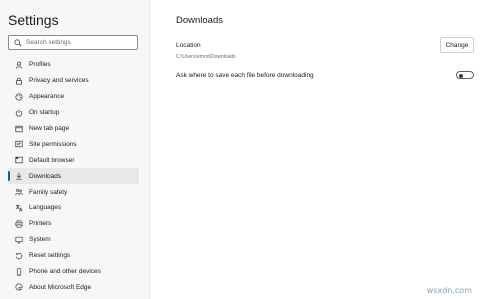  I want to click on sidebar-item-site-permissions: Site permissions, so click(73, 144).